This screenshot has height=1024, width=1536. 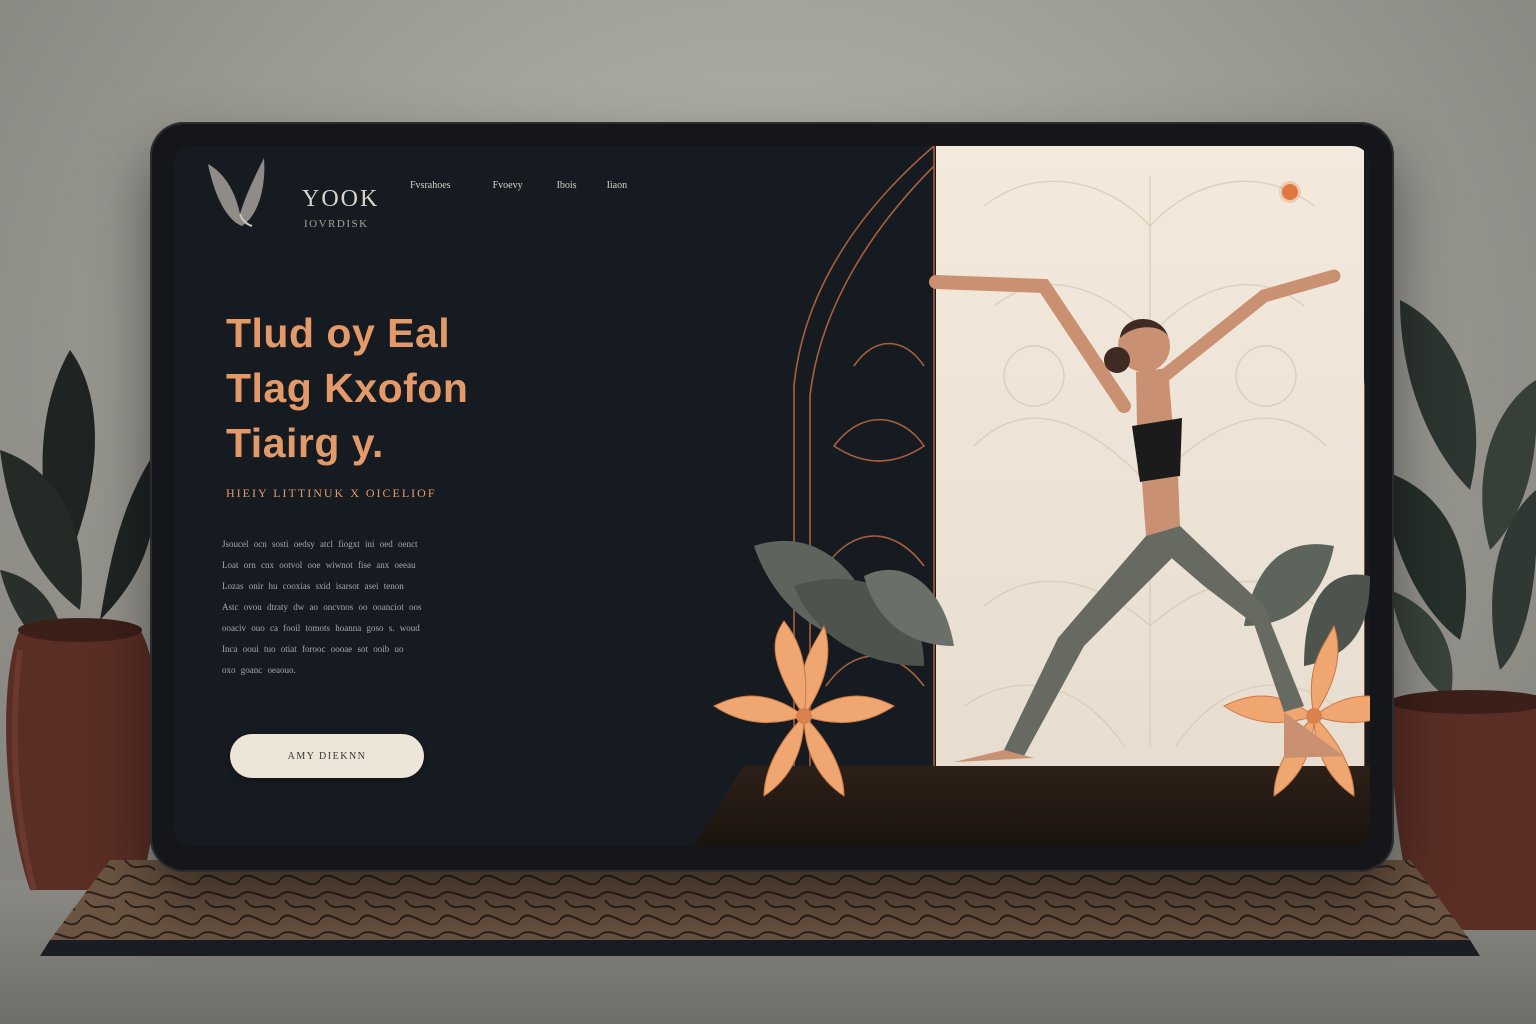 What do you see at coordinates (336, 224) in the screenshot?
I see `brand-tagline: IOVRDISK` at bounding box center [336, 224].